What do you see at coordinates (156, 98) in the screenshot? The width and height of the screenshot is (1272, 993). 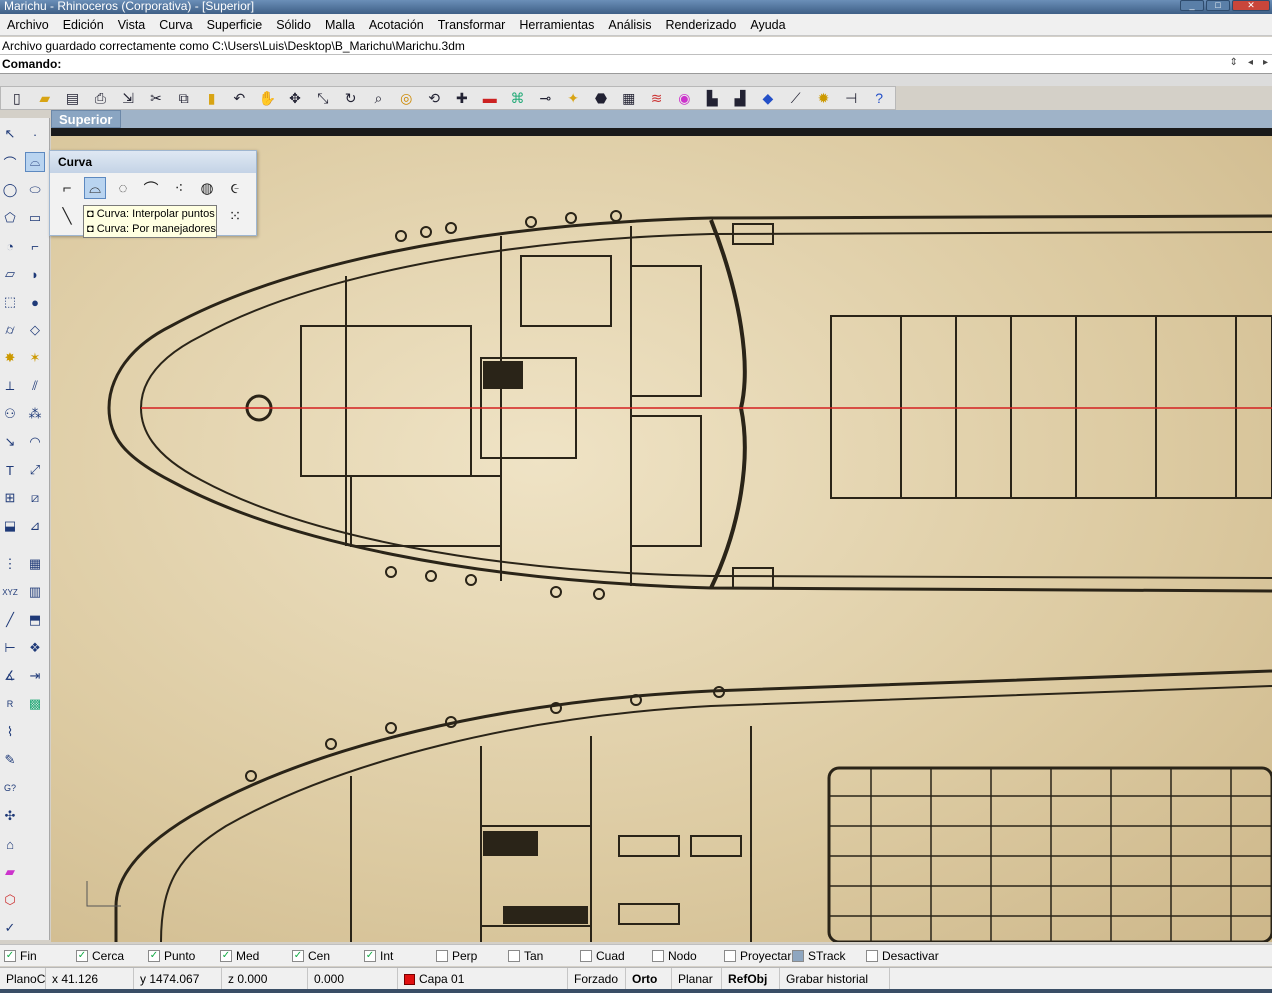 I see `cut-icon: ✂` at bounding box center [156, 98].